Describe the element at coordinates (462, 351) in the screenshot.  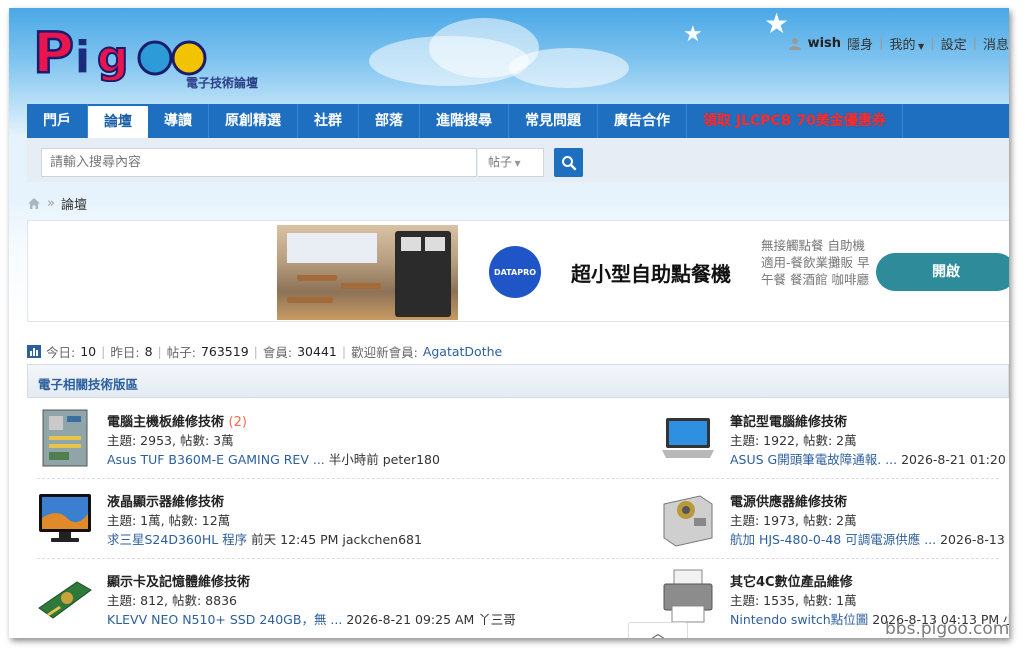
I see `new-member-link: AgatatDothe` at that location.